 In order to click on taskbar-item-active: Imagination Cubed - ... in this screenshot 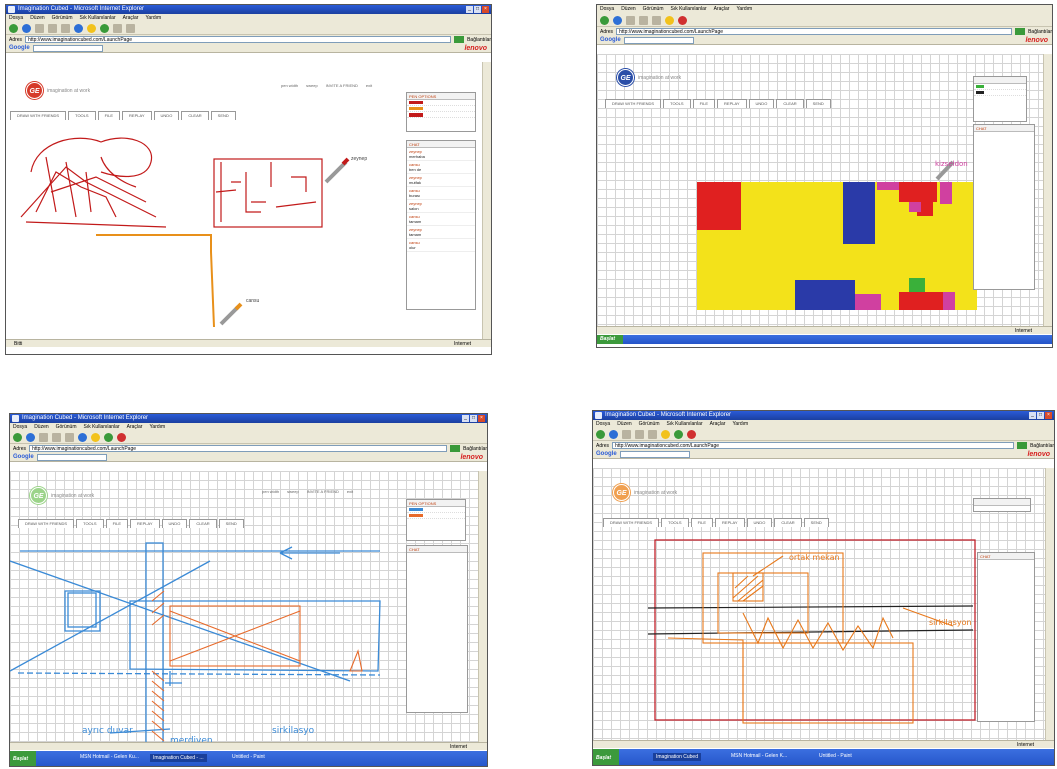, I will do `click(178, 758)`.